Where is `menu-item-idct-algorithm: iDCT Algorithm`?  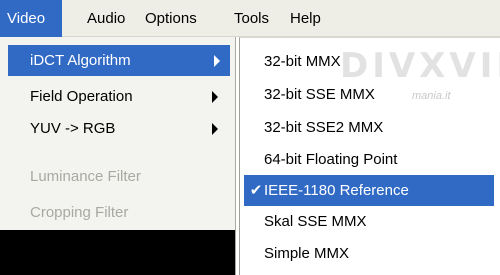
menu-item-idct-algorithm: iDCT Algorithm is located at coordinates (119, 60).